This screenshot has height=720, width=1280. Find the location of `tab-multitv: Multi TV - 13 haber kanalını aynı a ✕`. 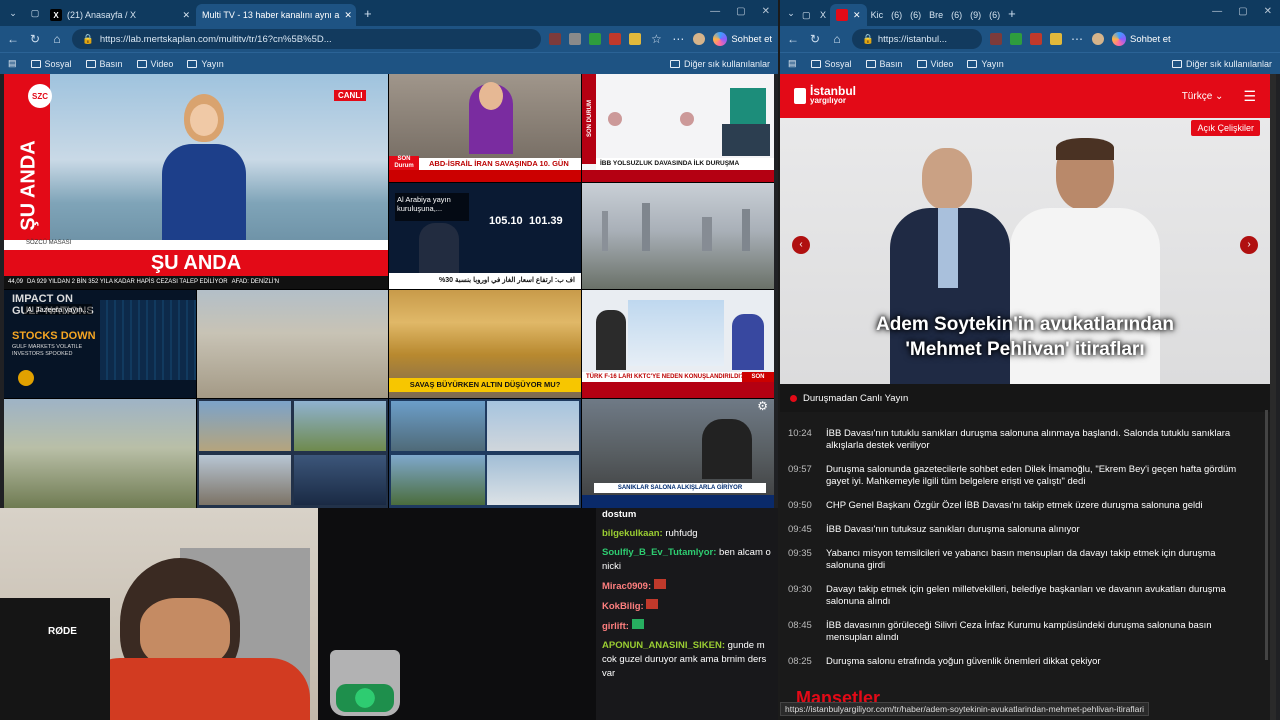

tab-multitv: Multi TV - 13 haber kanalını aynı a ✕ is located at coordinates (276, 15).